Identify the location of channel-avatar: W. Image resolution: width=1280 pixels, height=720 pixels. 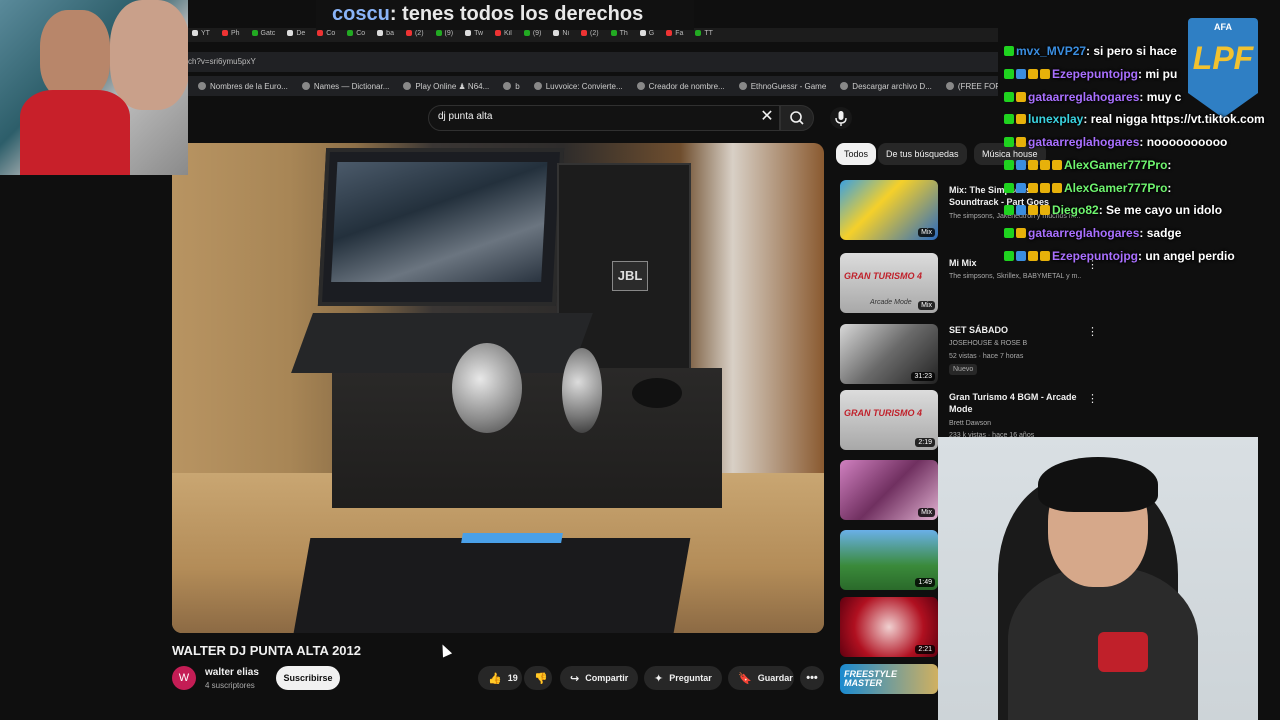
(184, 678).